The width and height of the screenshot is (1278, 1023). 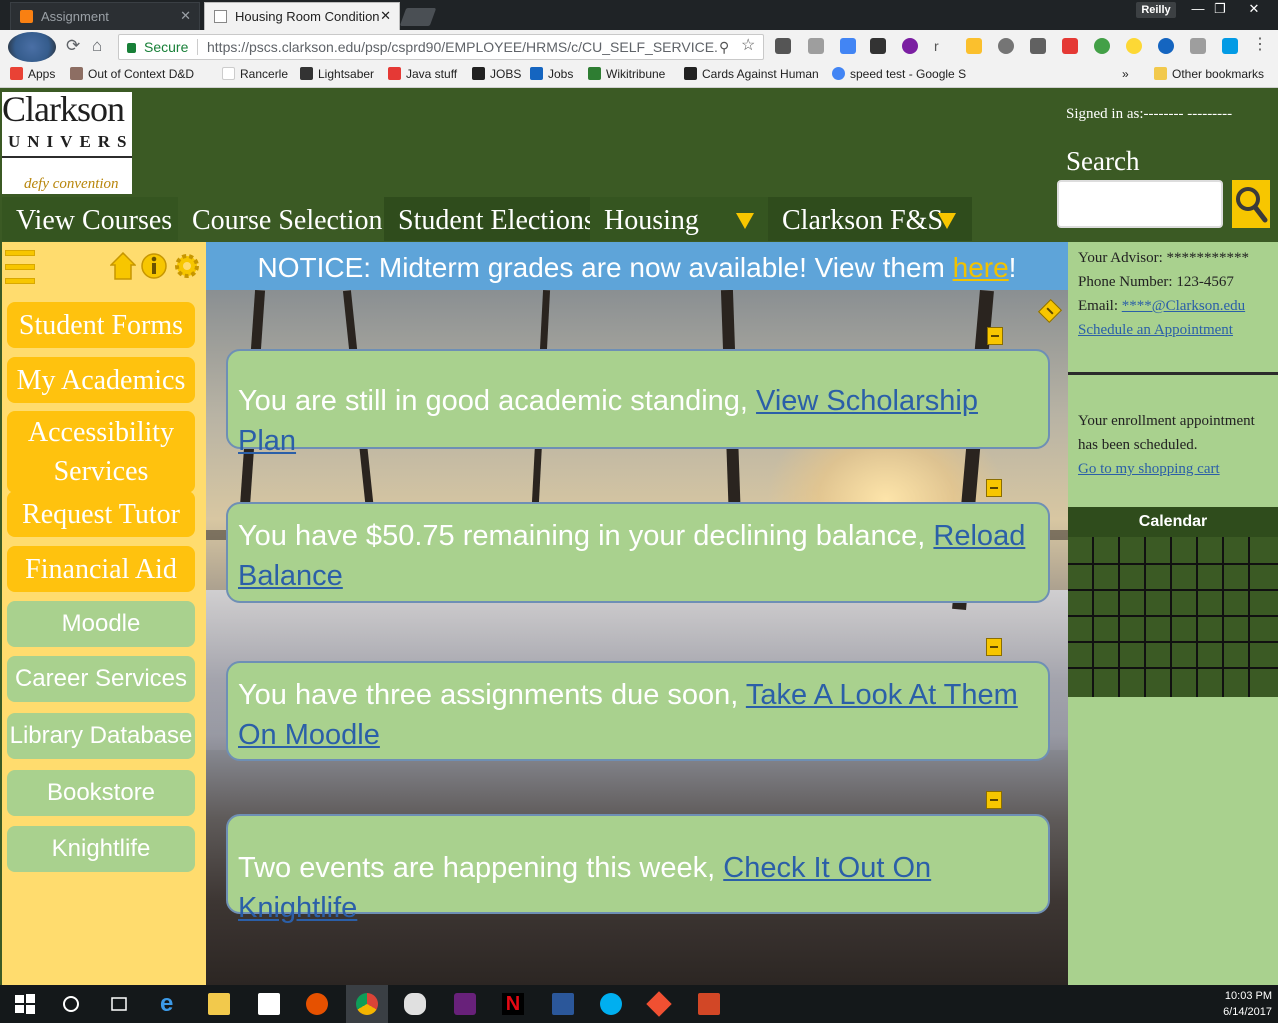 What do you see at coordinates (863, 220) in the screenshot?
I see `nav-label: Clarkson F&S` at bounding box center [863, 220].